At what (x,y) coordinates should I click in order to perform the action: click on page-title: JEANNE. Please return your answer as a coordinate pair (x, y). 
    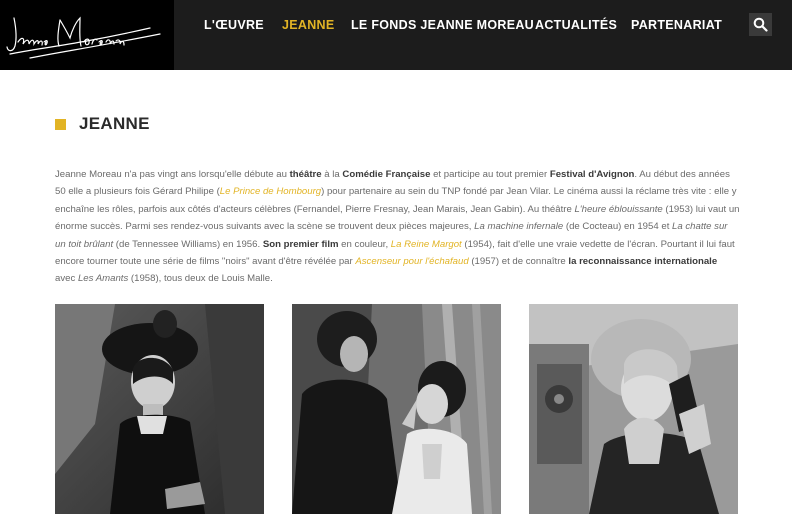
    Looking at the image, I should click on (114, 123).